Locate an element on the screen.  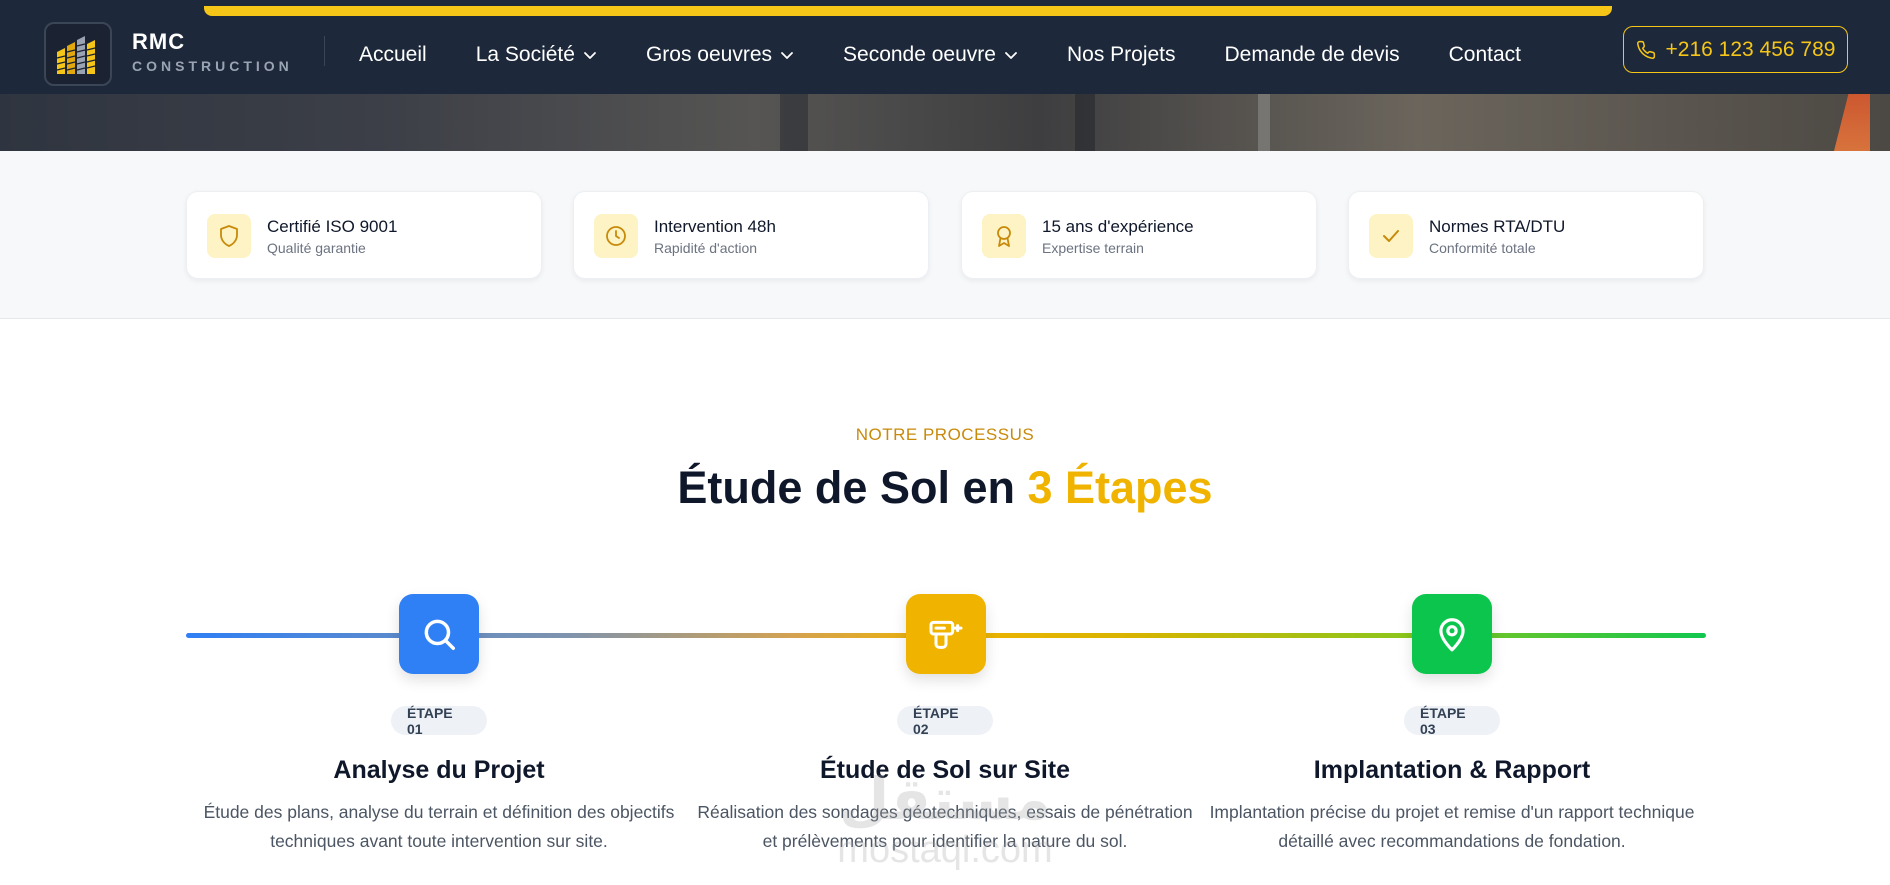
logo is located at coordinates (78, 54).